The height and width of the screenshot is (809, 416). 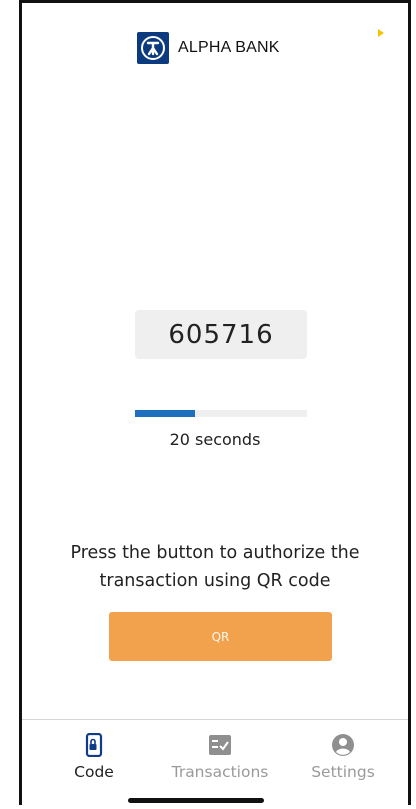 I want to click on alpha-bank-logo-icon, so click(x=153, y=48).